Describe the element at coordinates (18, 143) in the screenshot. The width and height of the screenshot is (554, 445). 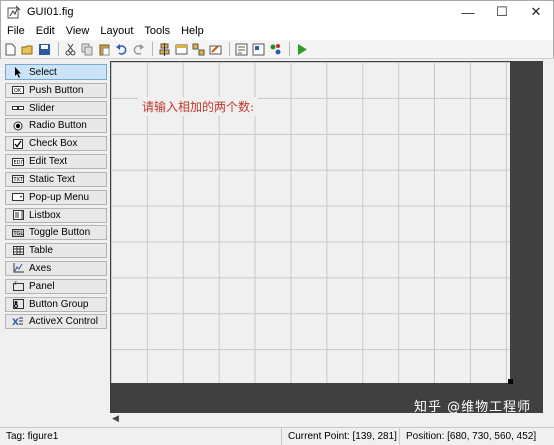
I see `checkbox-icon` at that location.